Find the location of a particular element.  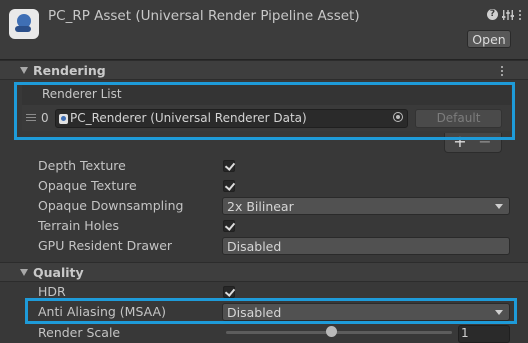

opaque-downsampling-dropdown: 2x Bilinear is located at coordinates (366, 206).